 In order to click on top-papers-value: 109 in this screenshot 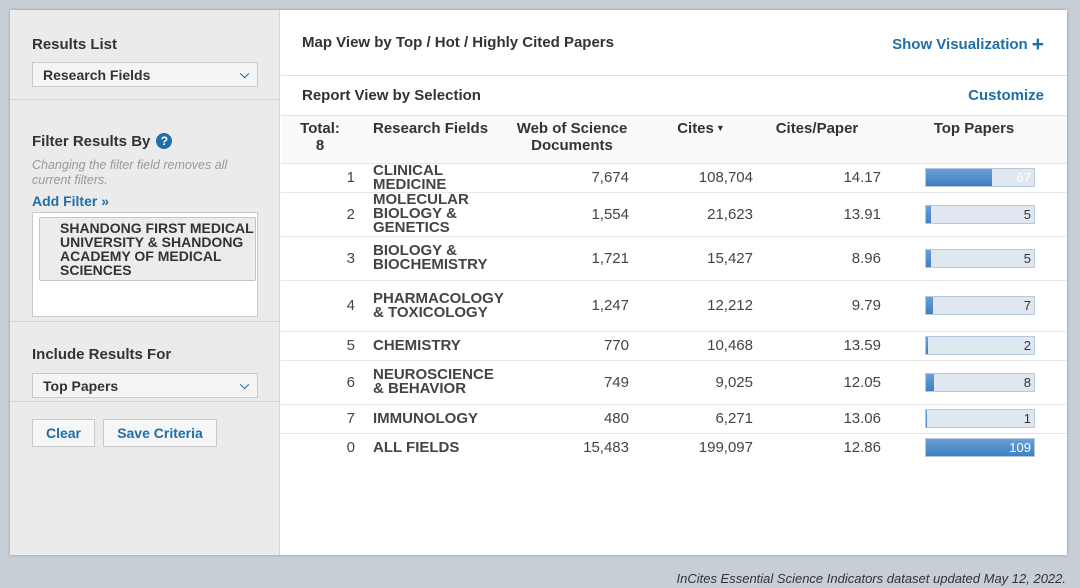, I will do `click(1020, 448)`.